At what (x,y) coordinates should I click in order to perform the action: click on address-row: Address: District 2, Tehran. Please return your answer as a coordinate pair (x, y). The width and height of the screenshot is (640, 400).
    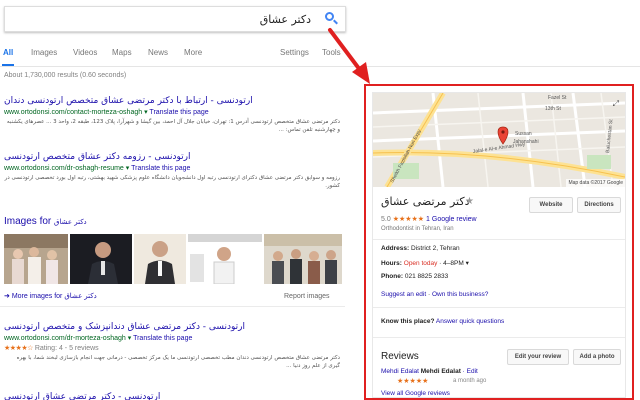
    Looking at the image, I should click on (420, 248).